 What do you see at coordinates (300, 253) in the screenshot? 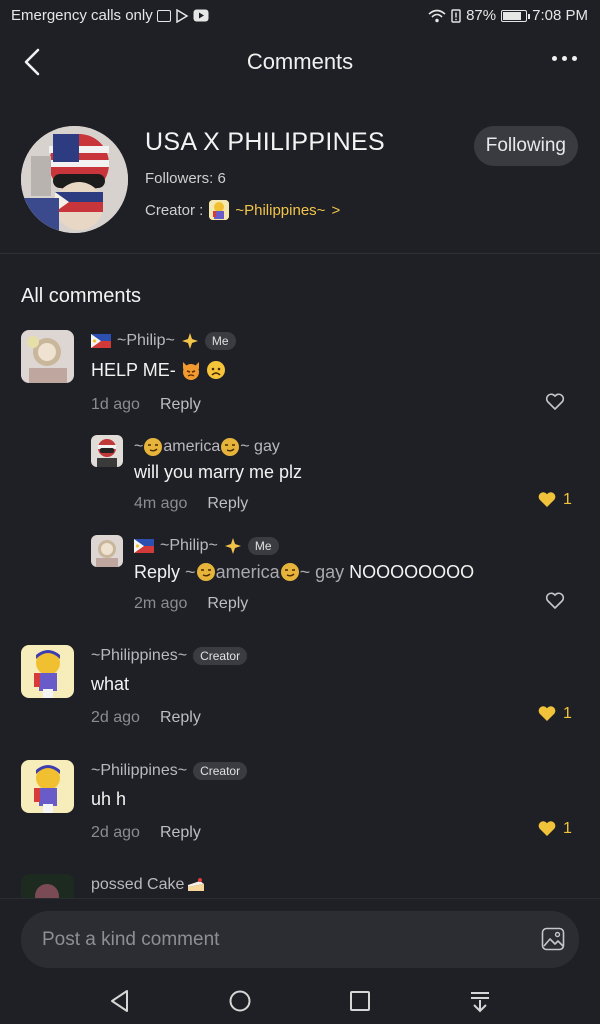
I see `divider` at bounding box center [300, 253].